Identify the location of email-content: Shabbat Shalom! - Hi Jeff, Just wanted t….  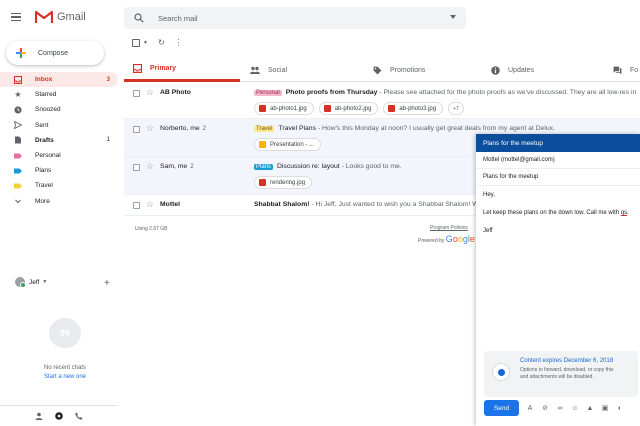
(368, 204).